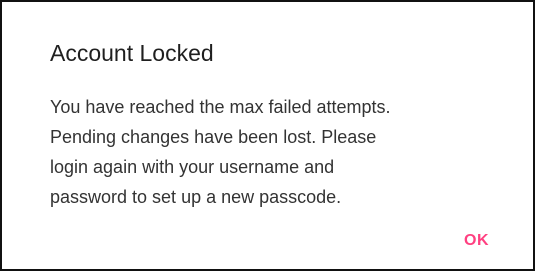 The height and width of the screenshot is (271, 535). Describe the element at coordinates (476, 241) in the screenshot. I see `ok-button: OK` at that location.